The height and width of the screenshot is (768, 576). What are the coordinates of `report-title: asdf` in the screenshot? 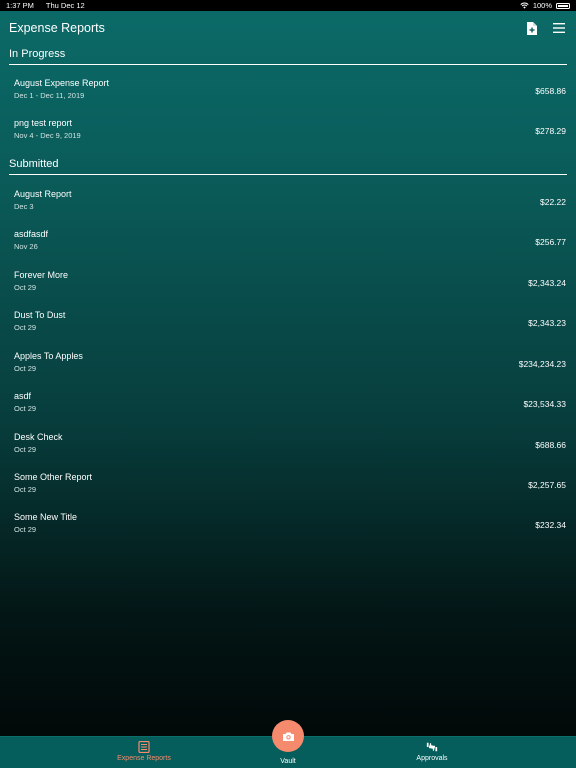 It's located at (23, 396).